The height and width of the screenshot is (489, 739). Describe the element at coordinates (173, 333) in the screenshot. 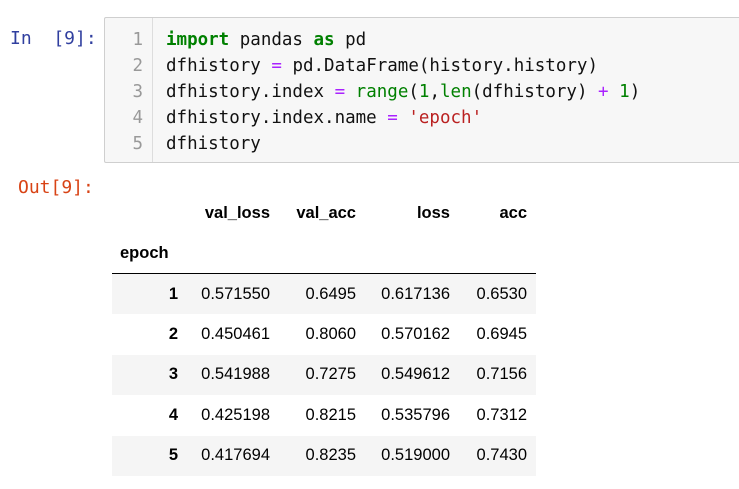

I see `row-index: 2` at that location.